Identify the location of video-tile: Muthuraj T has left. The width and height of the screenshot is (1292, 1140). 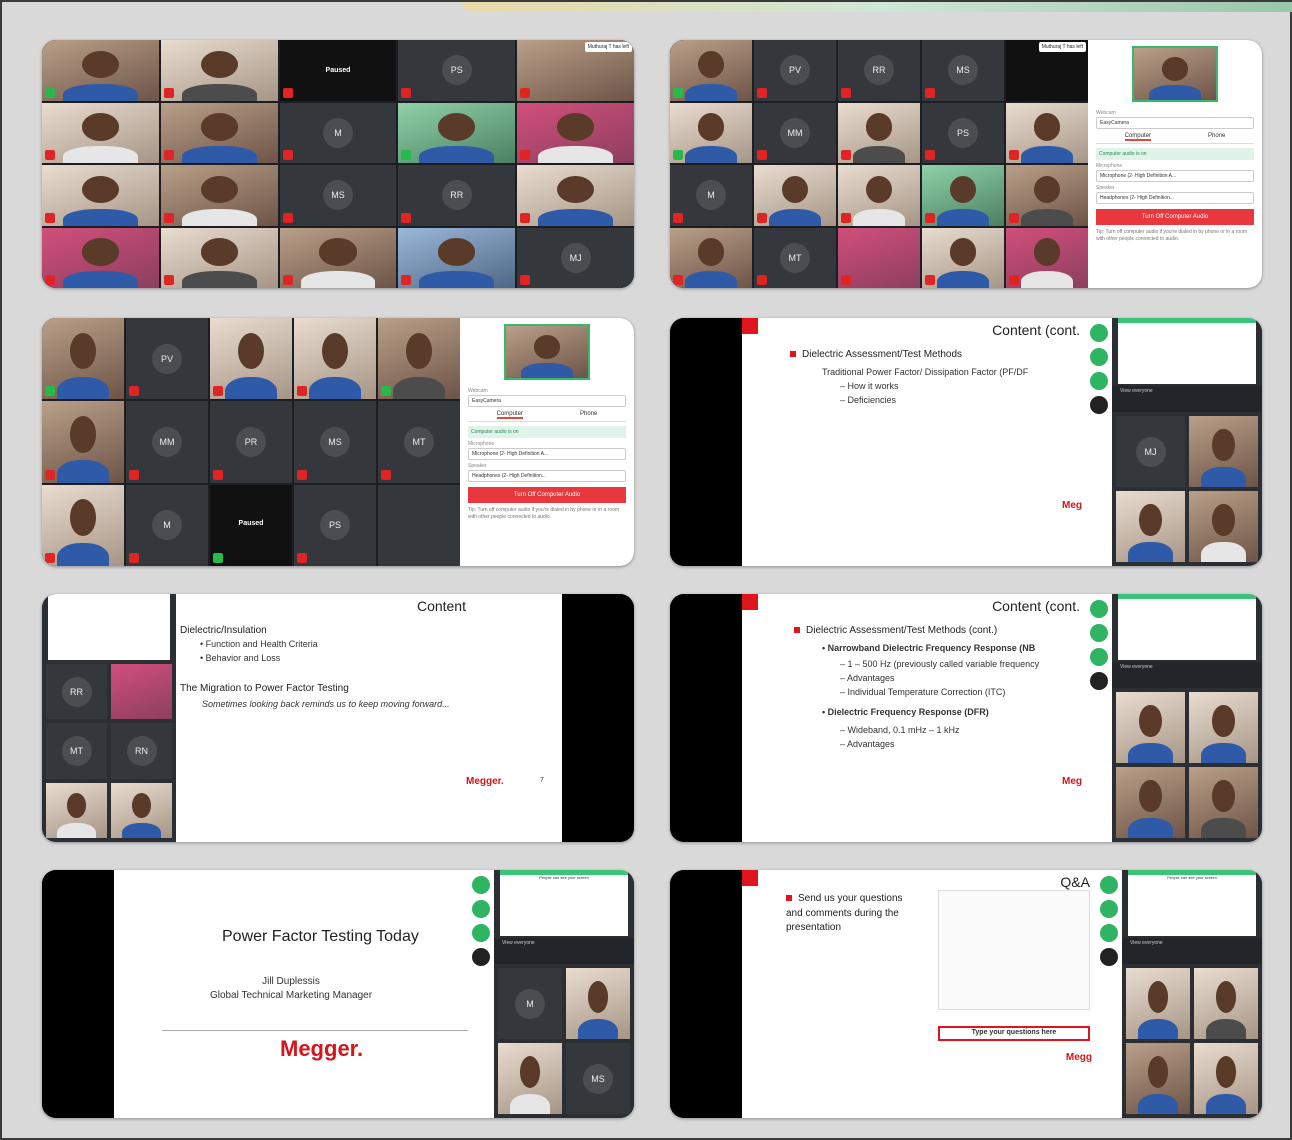
(1047, 70).